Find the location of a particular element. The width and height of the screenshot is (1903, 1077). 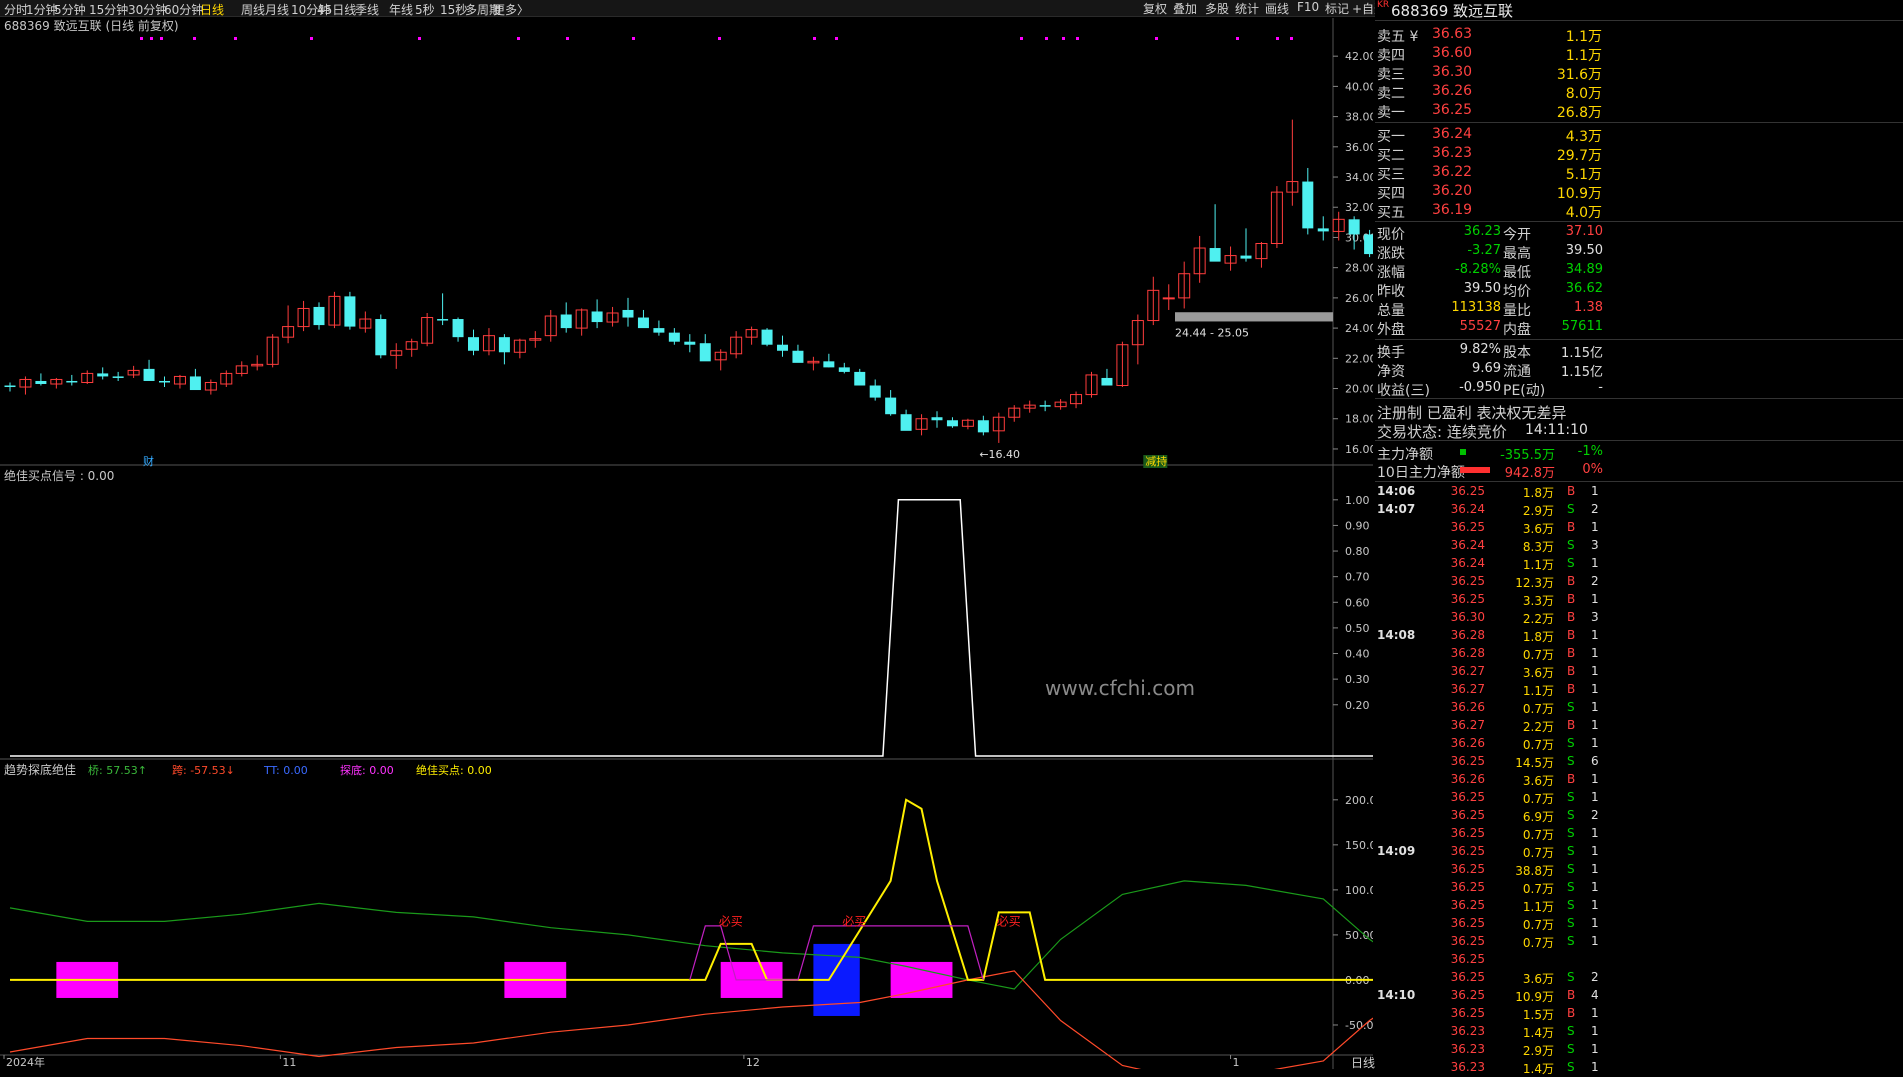

ask-row: 卖一 36.25 26.8万 is located at coordinates (1493, 111).